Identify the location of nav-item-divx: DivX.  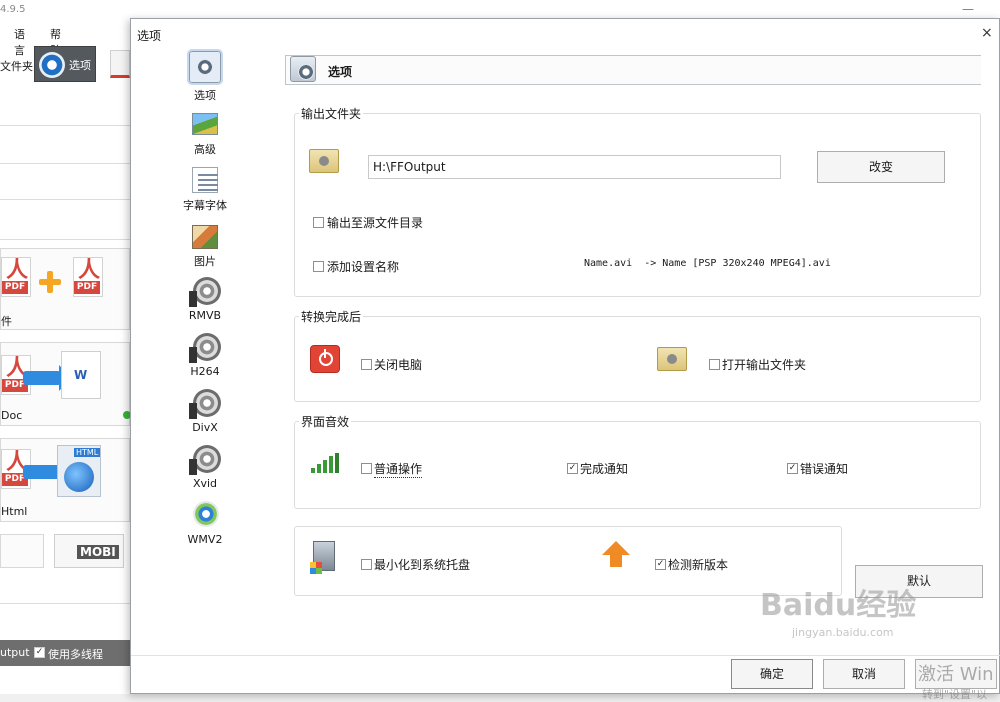
(205, 415).